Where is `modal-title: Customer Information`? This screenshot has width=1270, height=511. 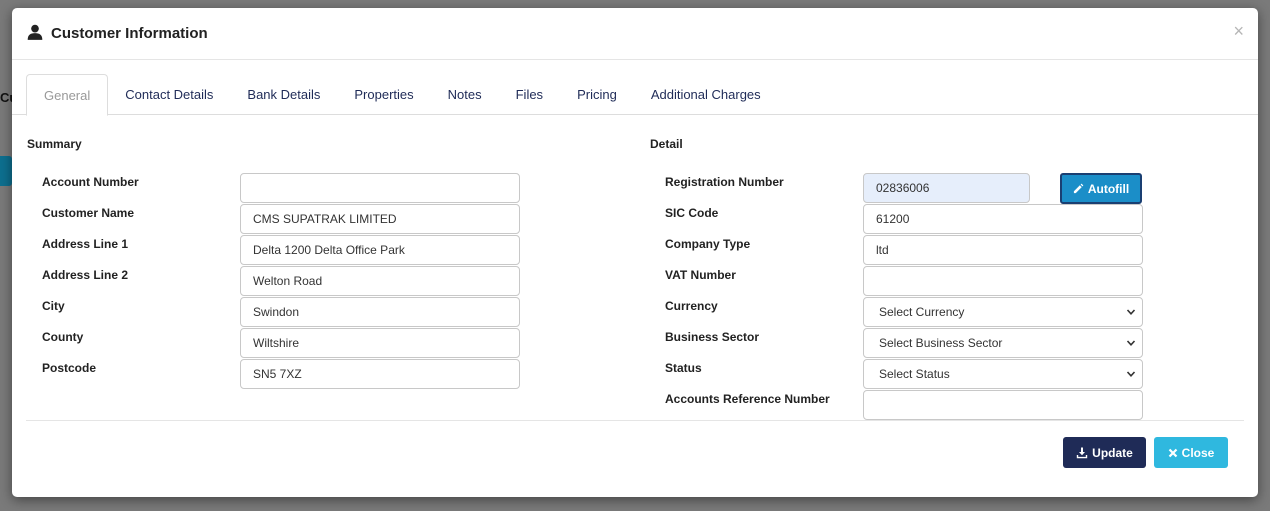 modal-title: Customer Information is located at coordinates (129, 33).